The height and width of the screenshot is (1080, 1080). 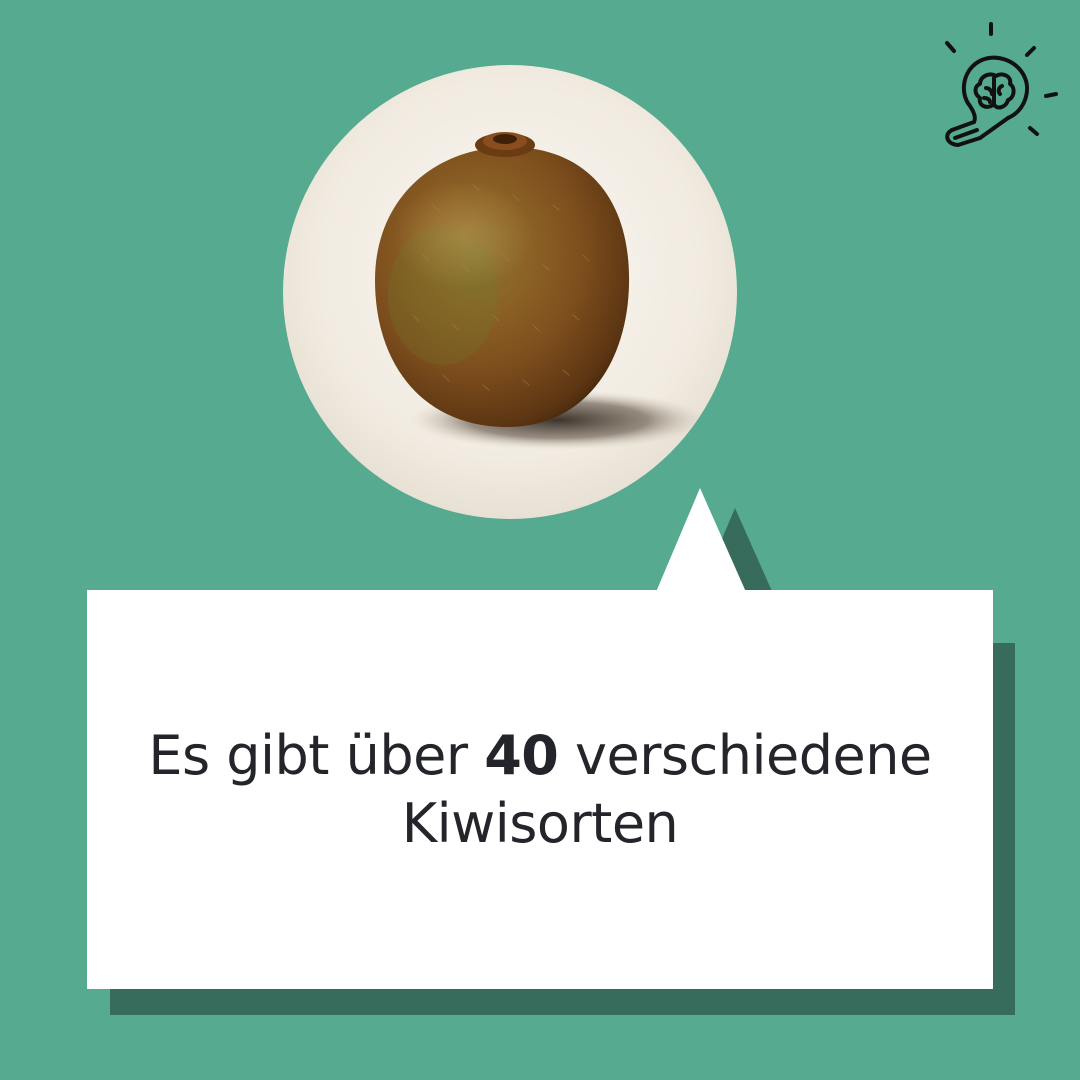 I want to click on fact-number: 40, so click(x=521, y=755).